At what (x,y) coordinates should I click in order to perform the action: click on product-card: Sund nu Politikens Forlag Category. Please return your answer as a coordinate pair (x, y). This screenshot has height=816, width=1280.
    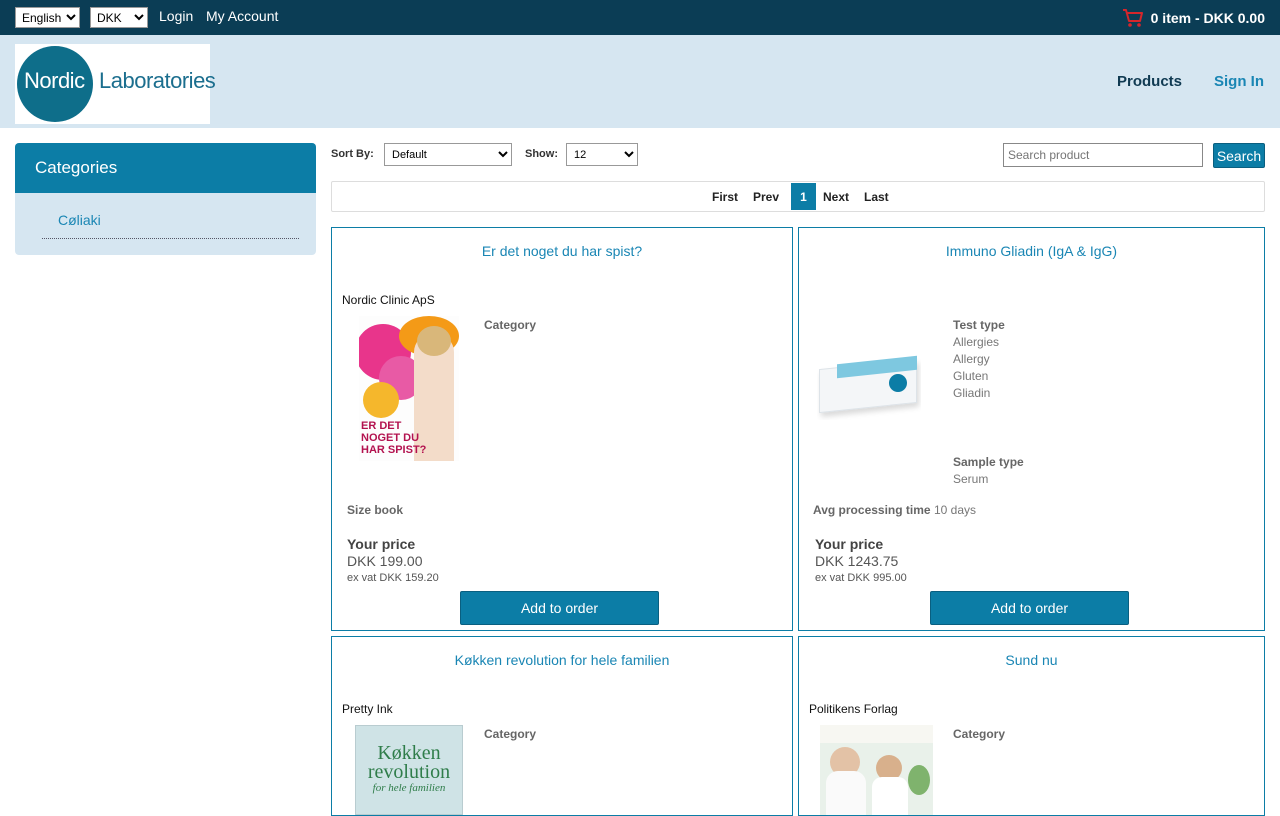
    Looking at the image, I should click on (1031, 726).